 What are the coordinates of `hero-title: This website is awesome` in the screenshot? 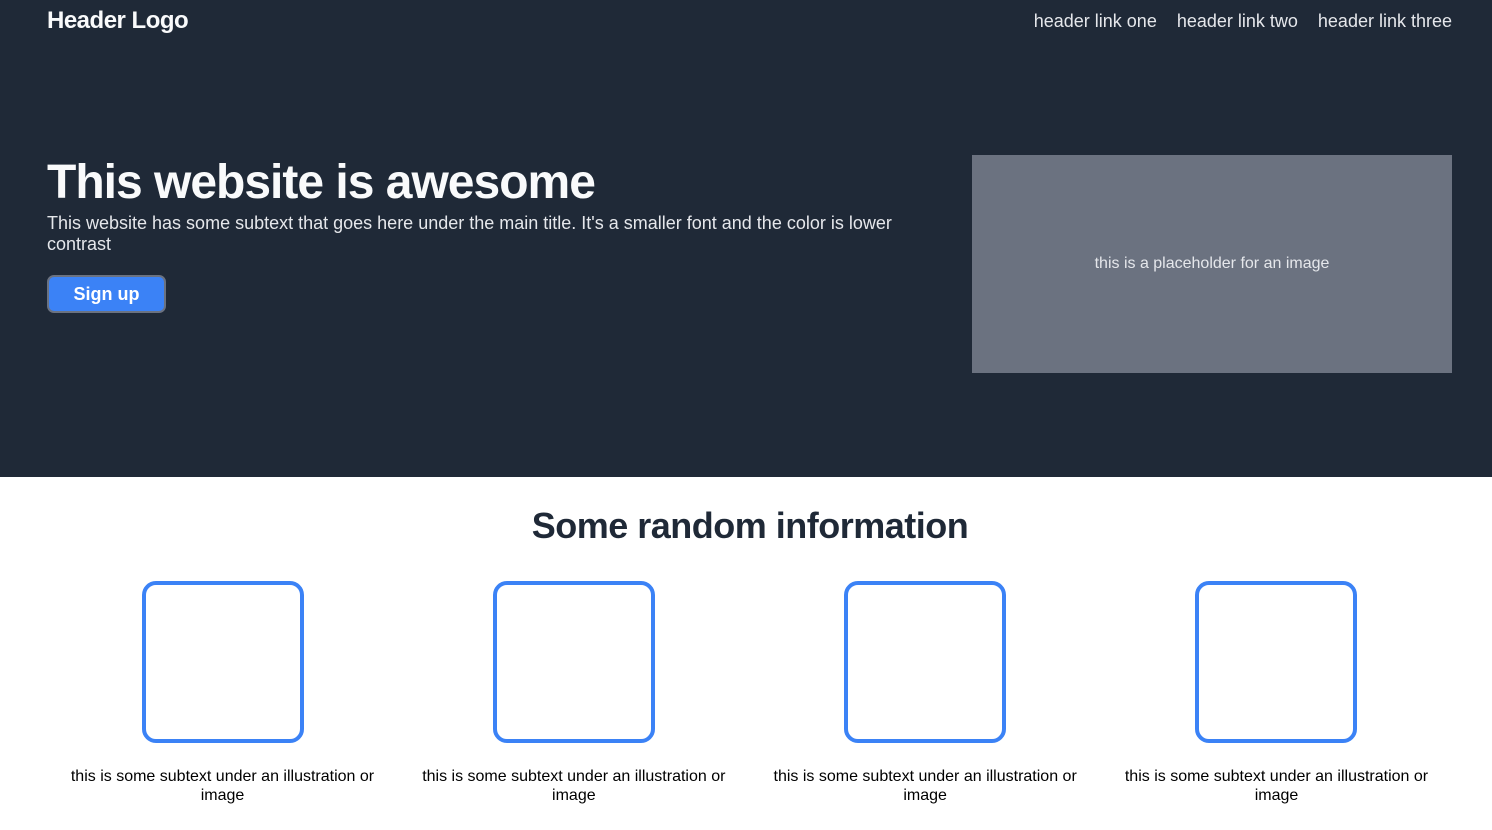 It's located at (321, 182).